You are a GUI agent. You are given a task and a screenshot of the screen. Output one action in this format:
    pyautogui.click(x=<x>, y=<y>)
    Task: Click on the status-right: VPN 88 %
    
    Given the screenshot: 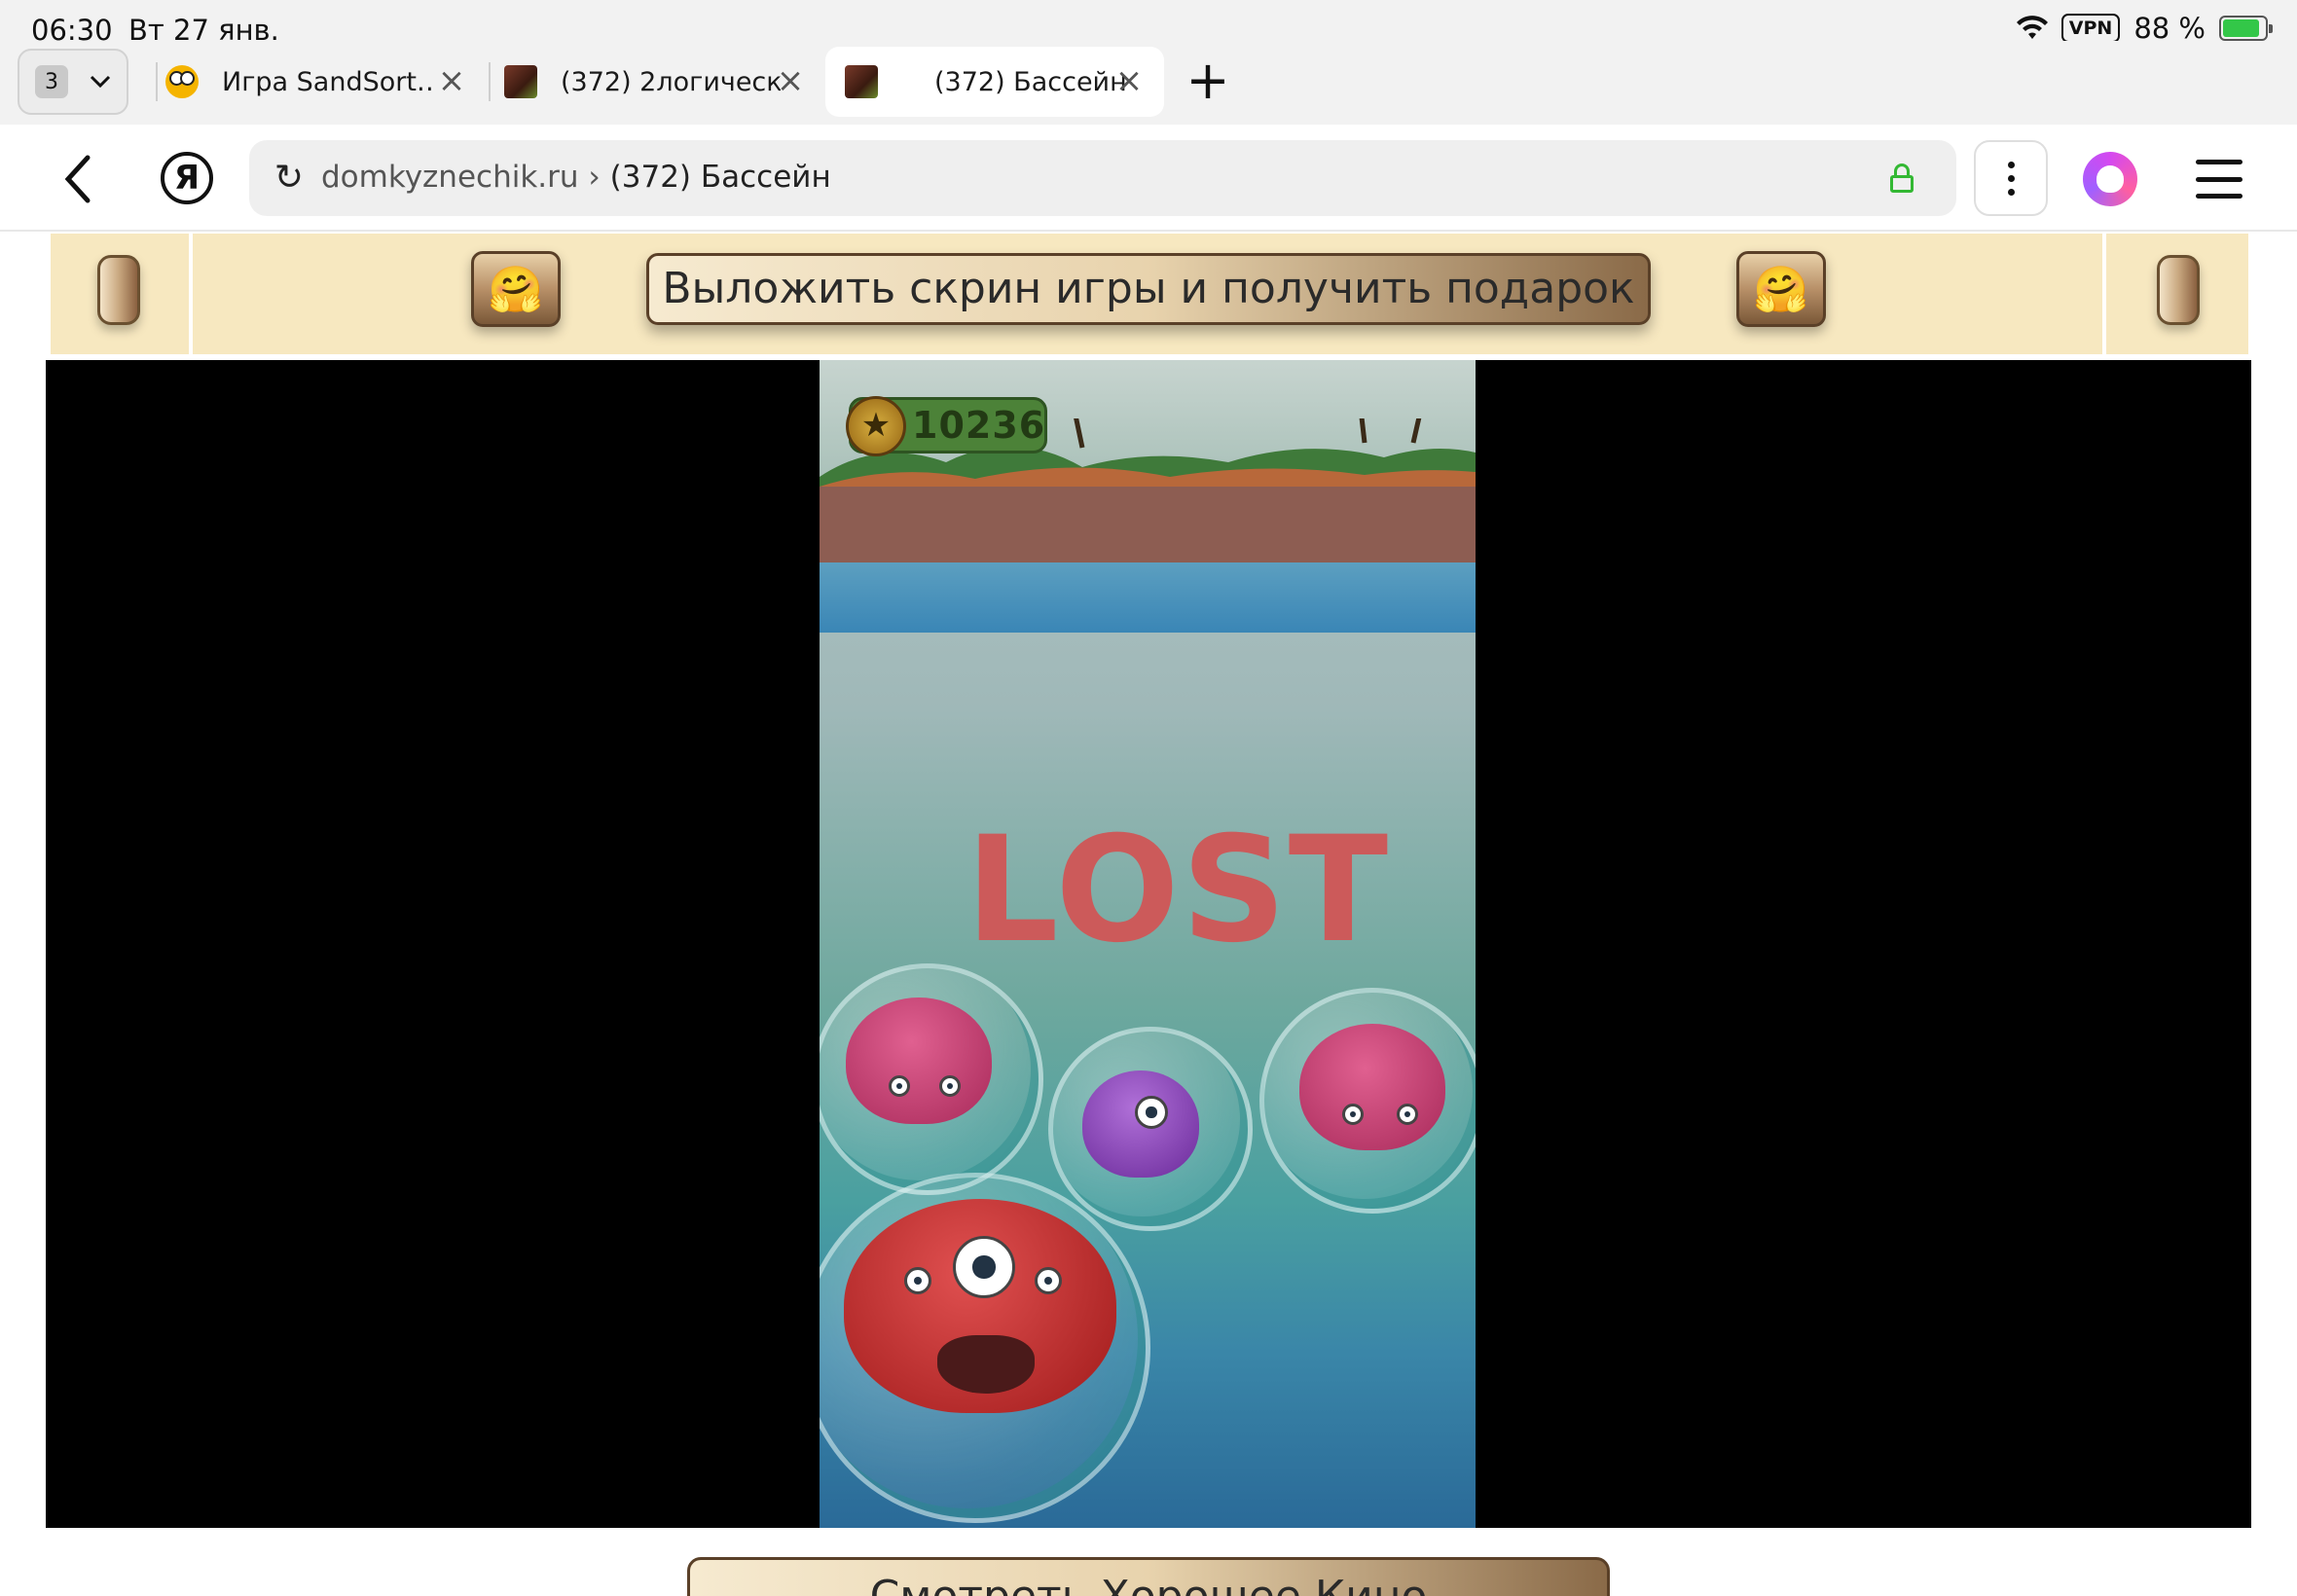 What is the action you would take?
    pyautogui.click(x=2144, y=28)
    